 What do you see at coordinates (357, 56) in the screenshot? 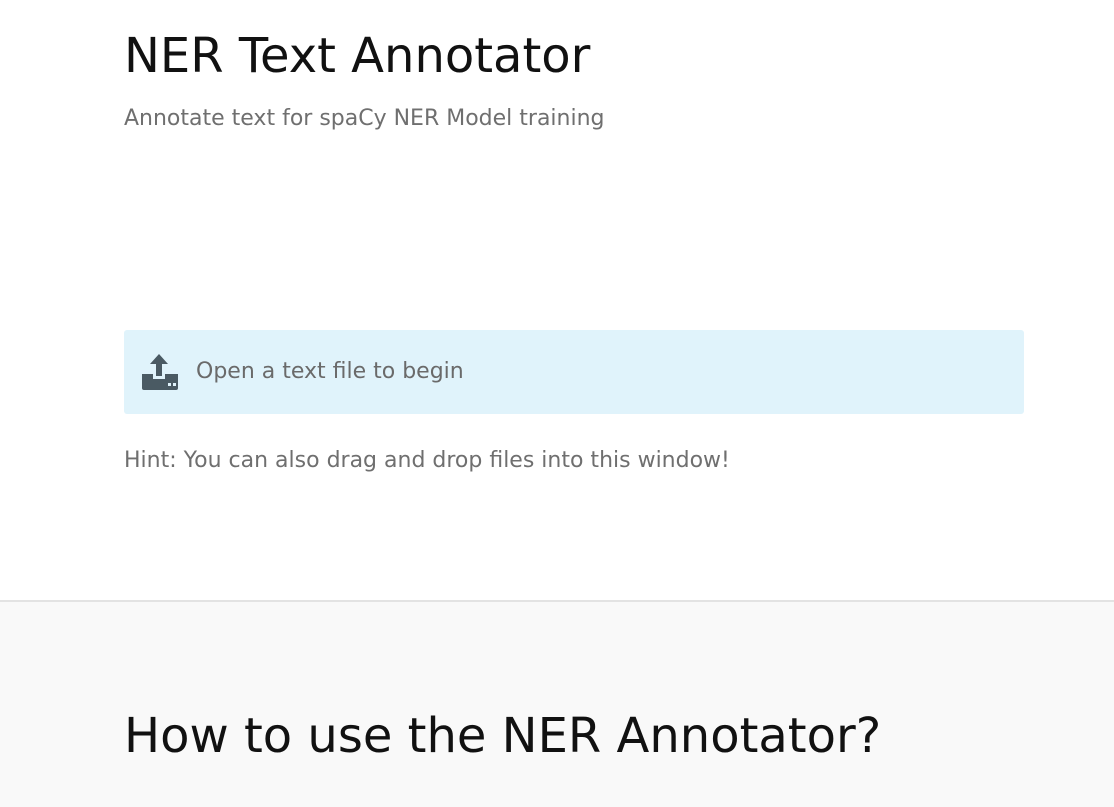
I see `page-title: NER Text Annotator` at bounding box center [357, 56].